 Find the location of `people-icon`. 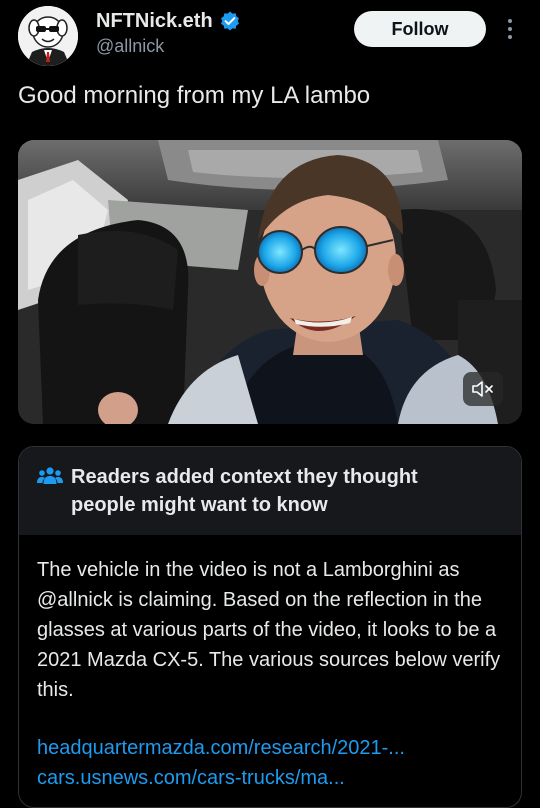

people-icon is located at coordinates (50, 475).